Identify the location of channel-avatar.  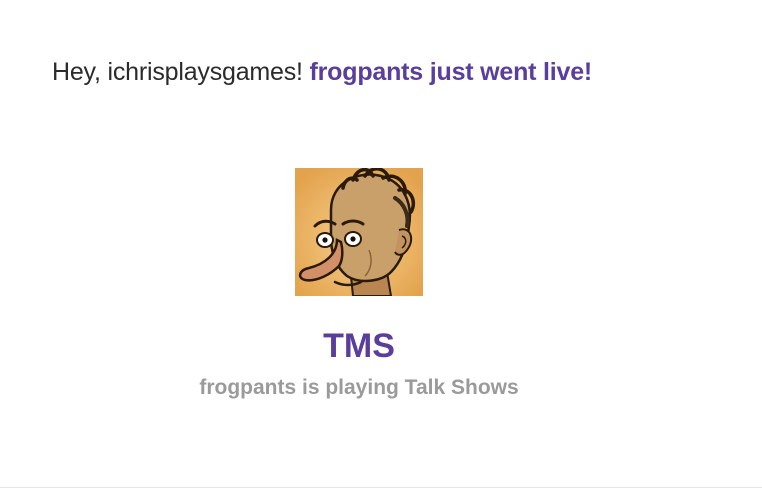
(359, 232).